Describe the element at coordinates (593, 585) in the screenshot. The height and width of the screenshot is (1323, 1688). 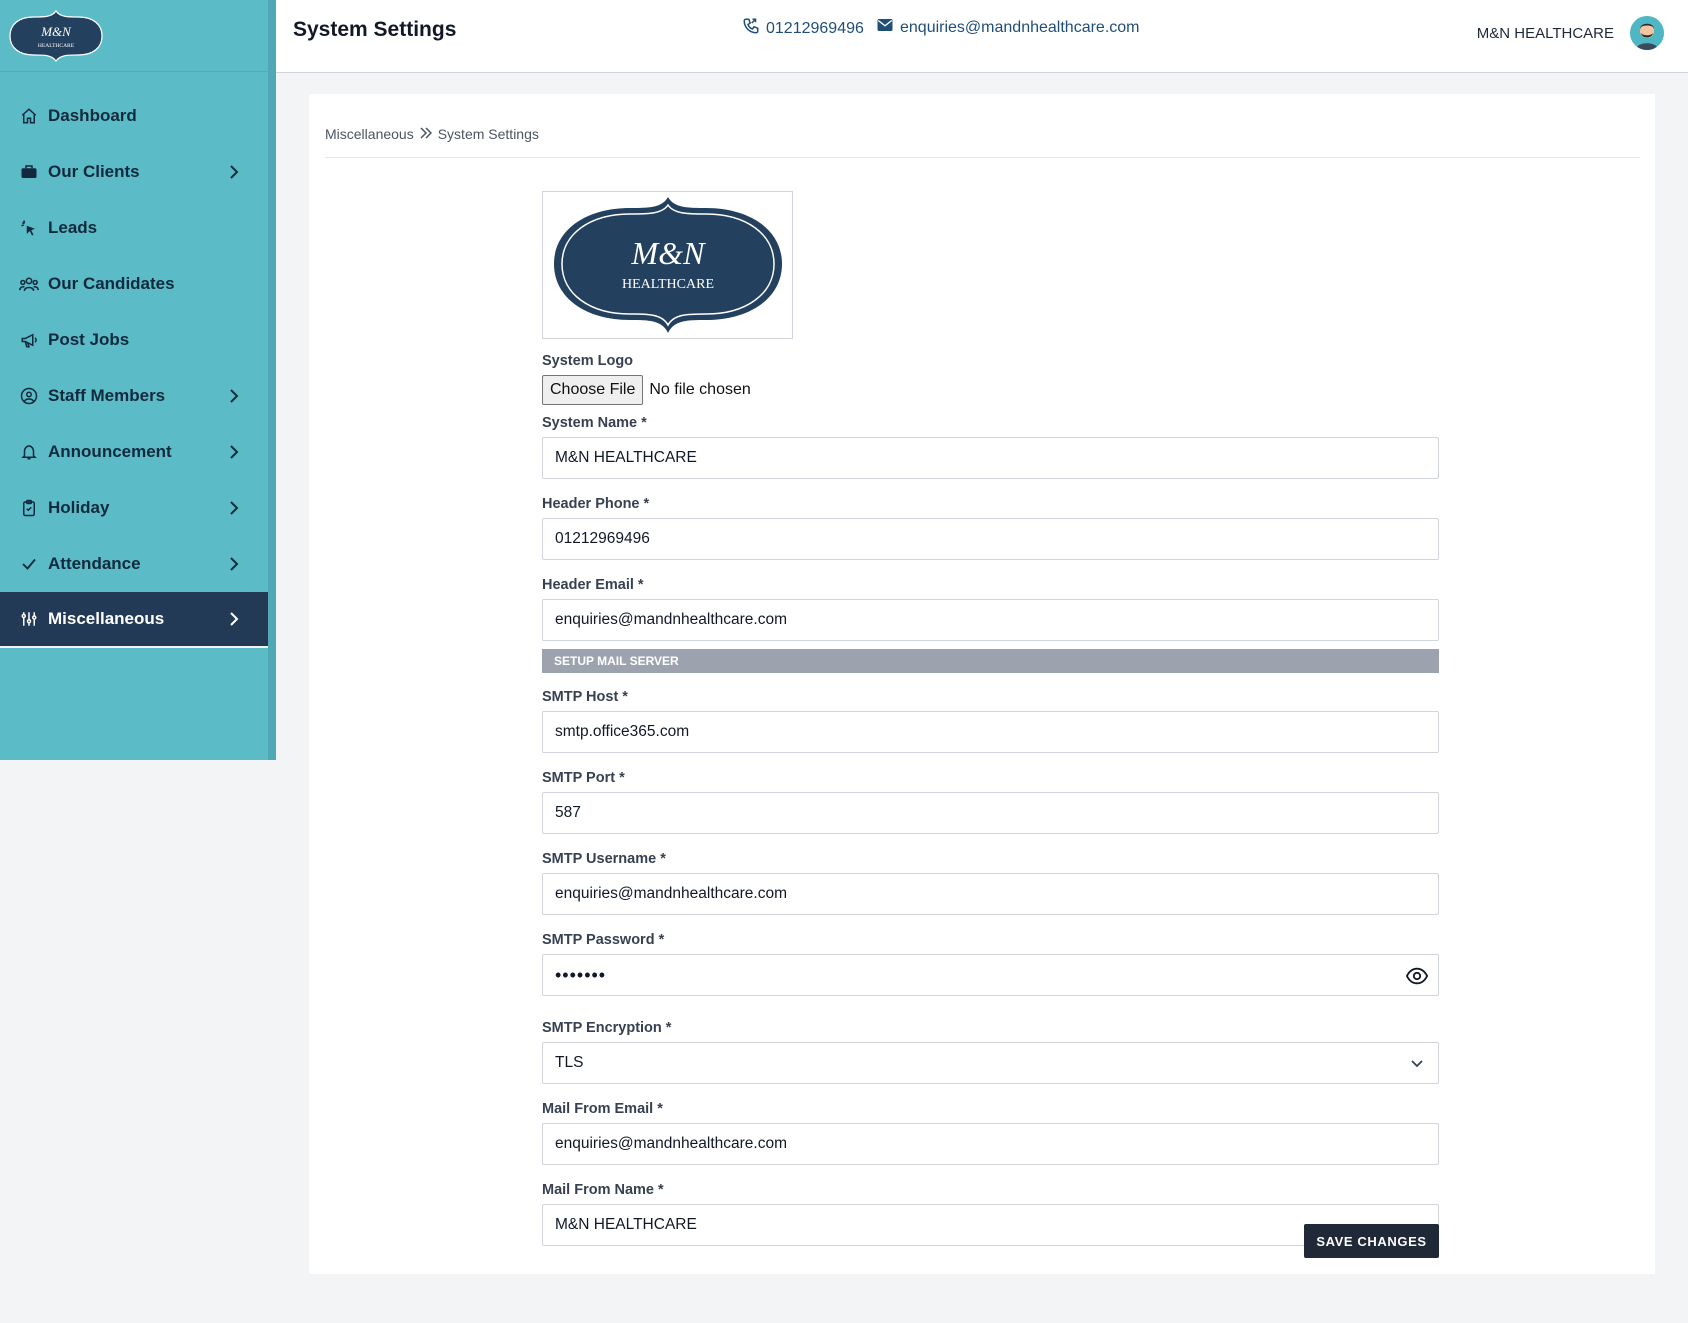
I see `header-email-label: Header Email *` at that location.